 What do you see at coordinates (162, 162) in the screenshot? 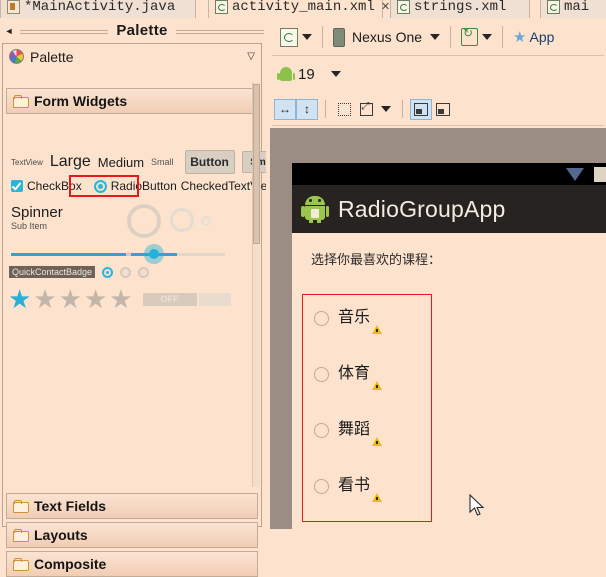
I see `widget-small-text: Small` at bounding box center [162, 162].